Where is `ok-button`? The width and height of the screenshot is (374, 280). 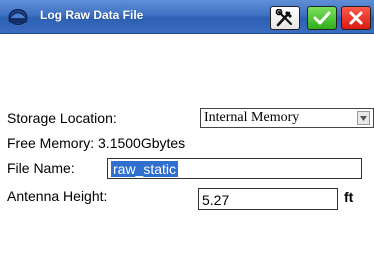
ok-button is located at coordinates (322, 18).